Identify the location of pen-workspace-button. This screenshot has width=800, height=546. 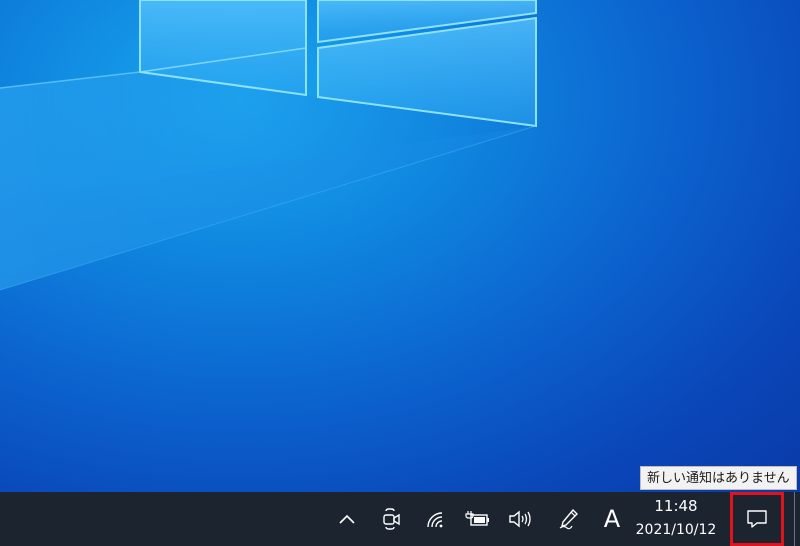
(570, 519).